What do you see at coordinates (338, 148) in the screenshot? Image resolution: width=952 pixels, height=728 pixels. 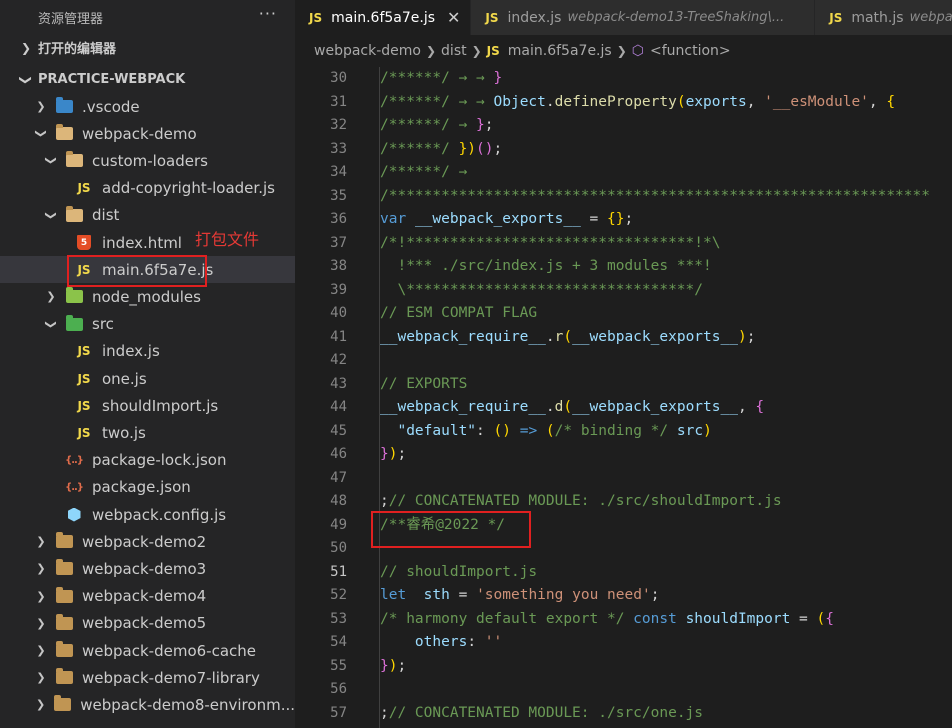 I see `line-number: 33` at bounding box center [338, 148].